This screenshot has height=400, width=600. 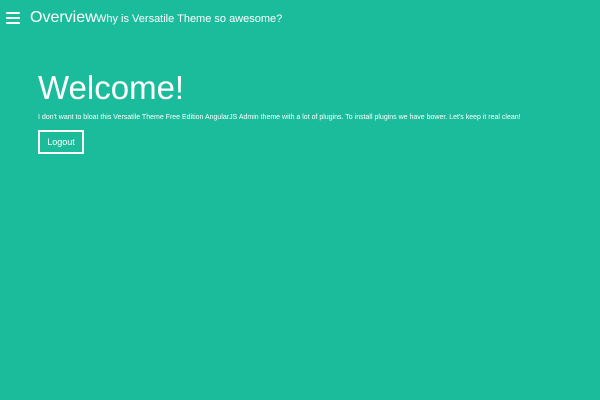 I want to click on hamburger-menu-icon, so click(x=13, y=18).